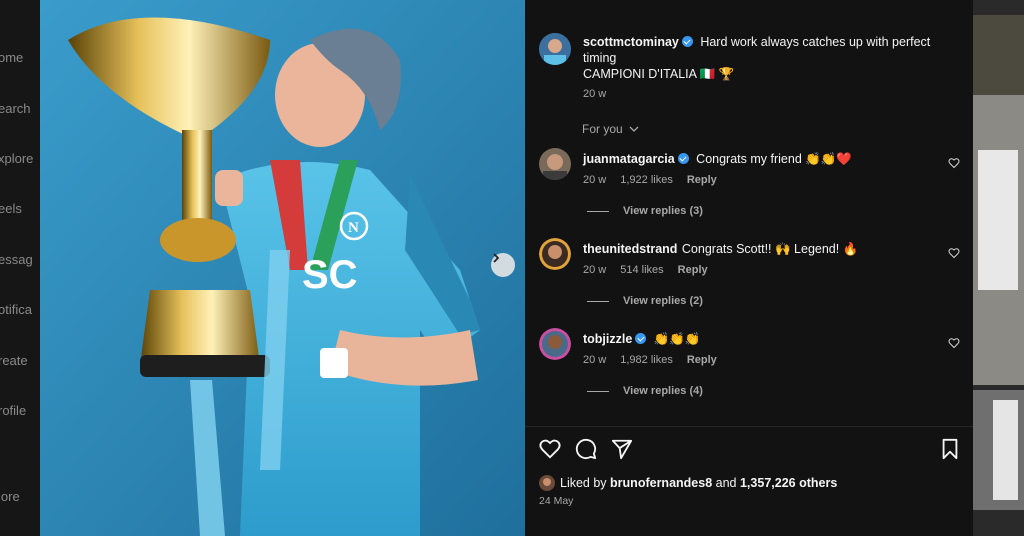 This screenshot has width=1024, height=536. I want to click on liked-by-others: 1,357,226 others, so click(788, 483).